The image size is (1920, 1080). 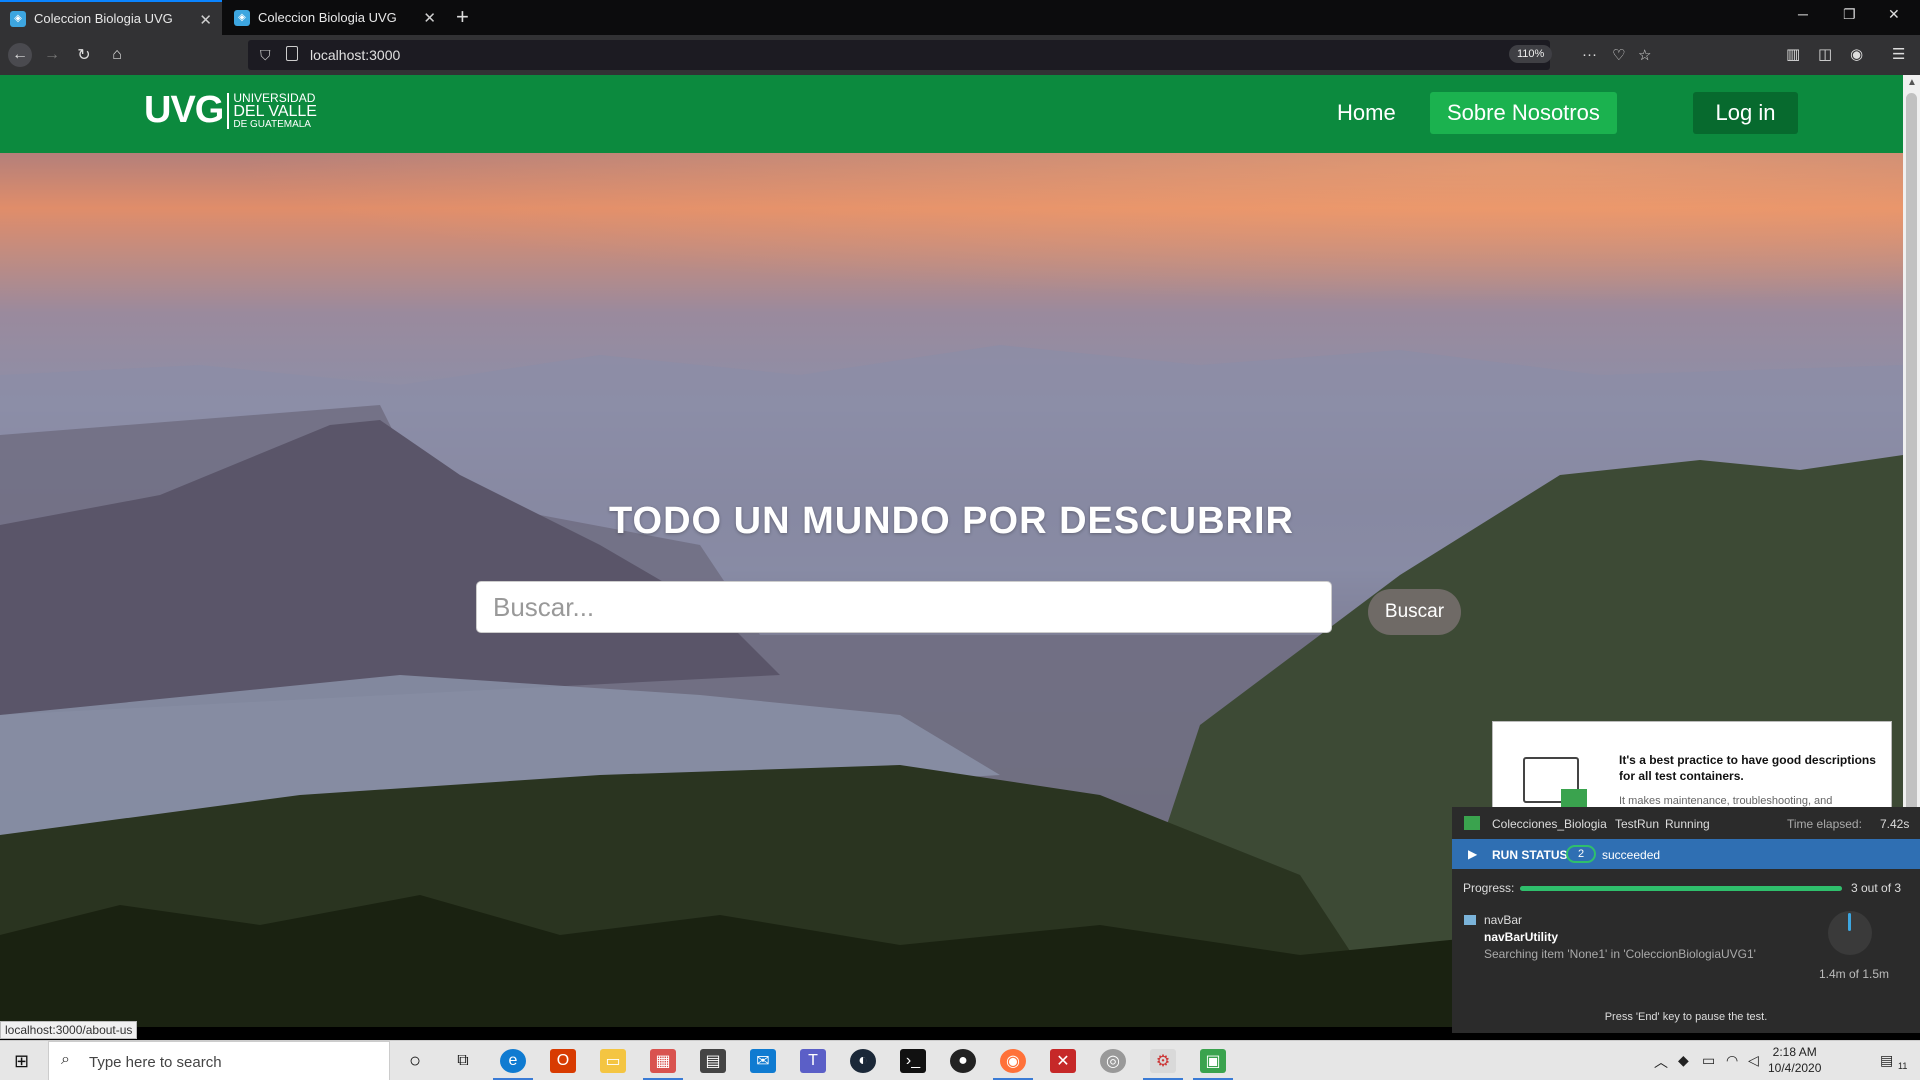 I want to click on elapsed-time: 7.42s, so click(x=1895, y=824).